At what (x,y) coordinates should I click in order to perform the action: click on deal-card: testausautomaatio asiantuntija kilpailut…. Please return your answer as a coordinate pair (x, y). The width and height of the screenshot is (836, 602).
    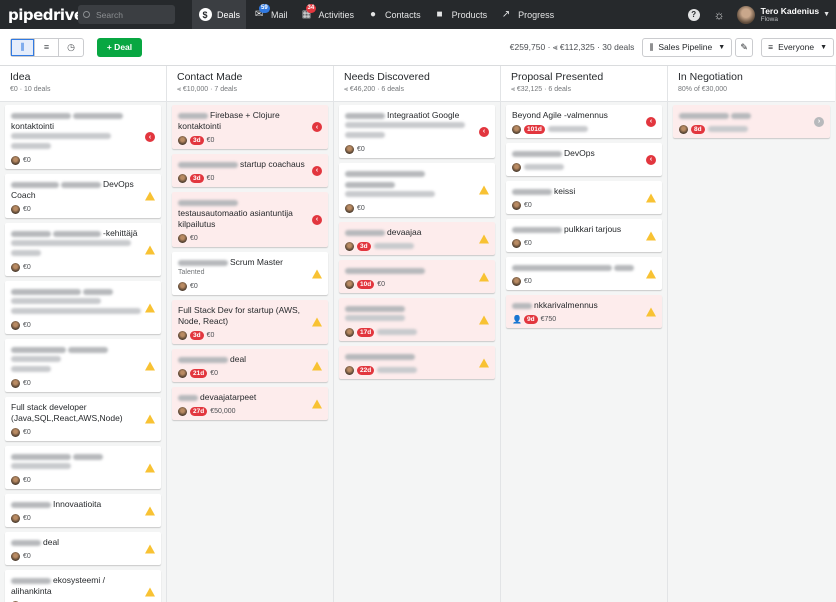
    Looking at the image, I should click on (250, 219).